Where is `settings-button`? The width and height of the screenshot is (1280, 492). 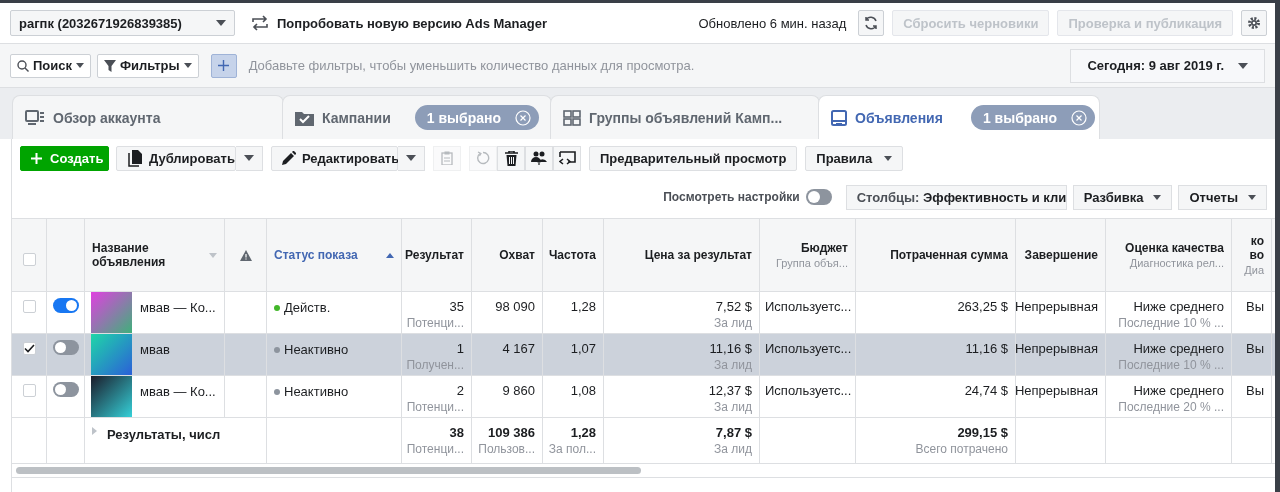 settings-button is located at coordinates (1254, 23).